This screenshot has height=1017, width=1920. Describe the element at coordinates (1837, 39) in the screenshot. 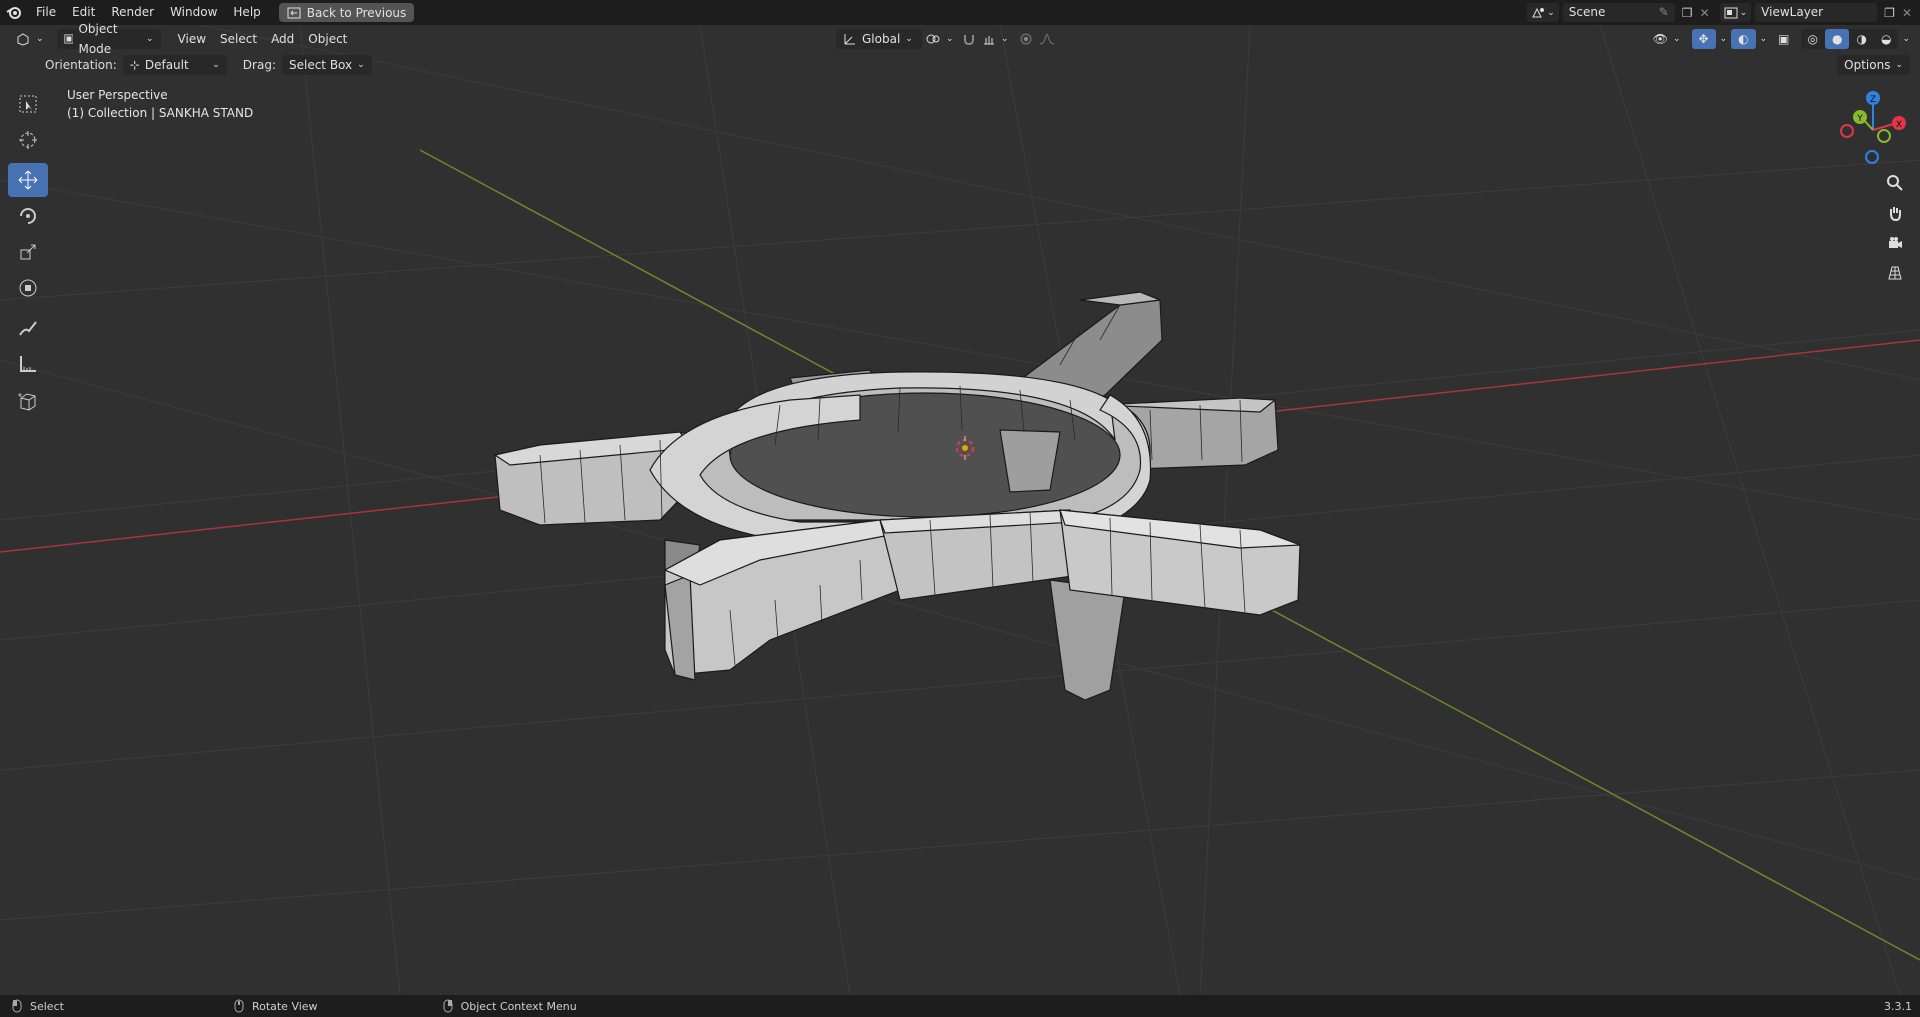

I see `solid-shading-icon: ●` at that location.